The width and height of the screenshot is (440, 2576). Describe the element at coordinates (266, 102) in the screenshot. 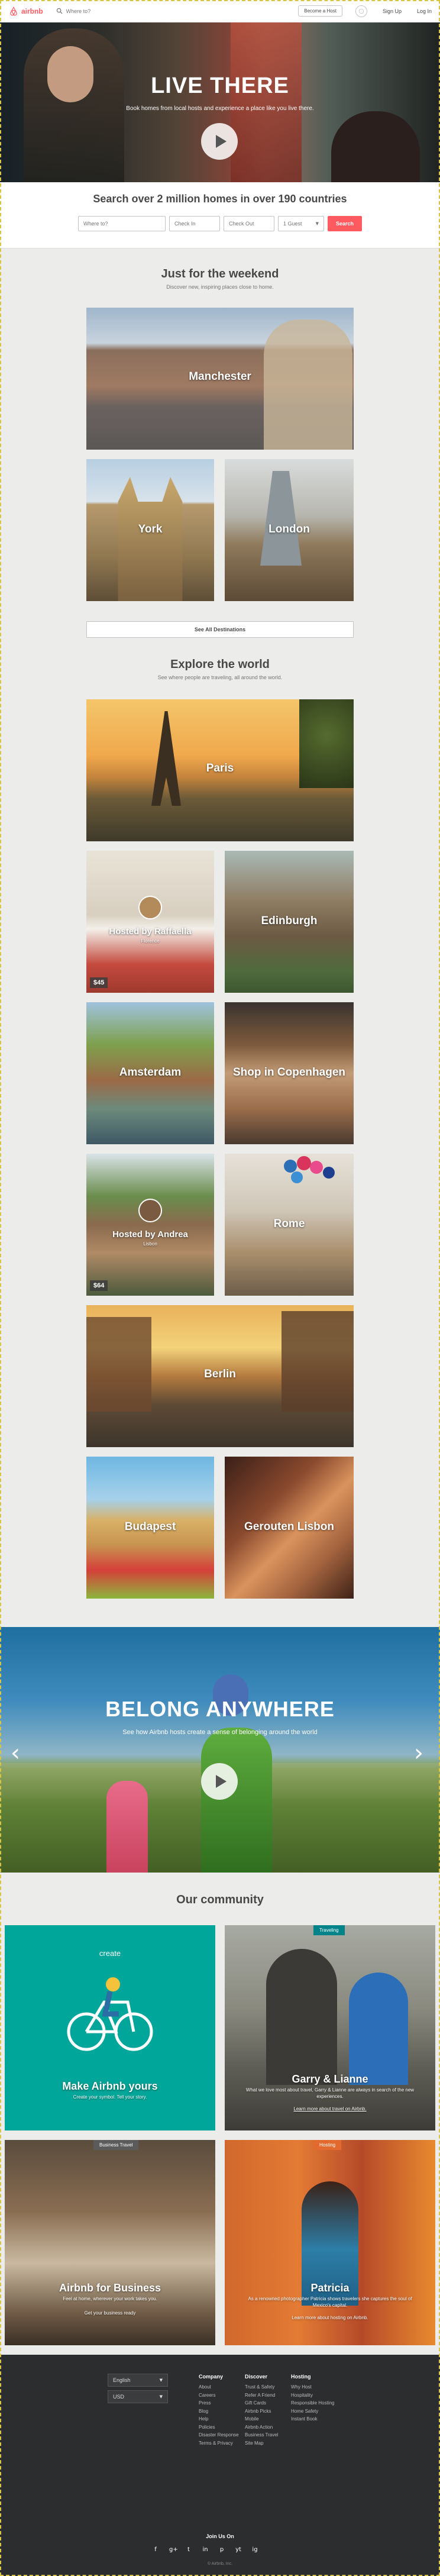

I see `hero-photo-door` at that location.